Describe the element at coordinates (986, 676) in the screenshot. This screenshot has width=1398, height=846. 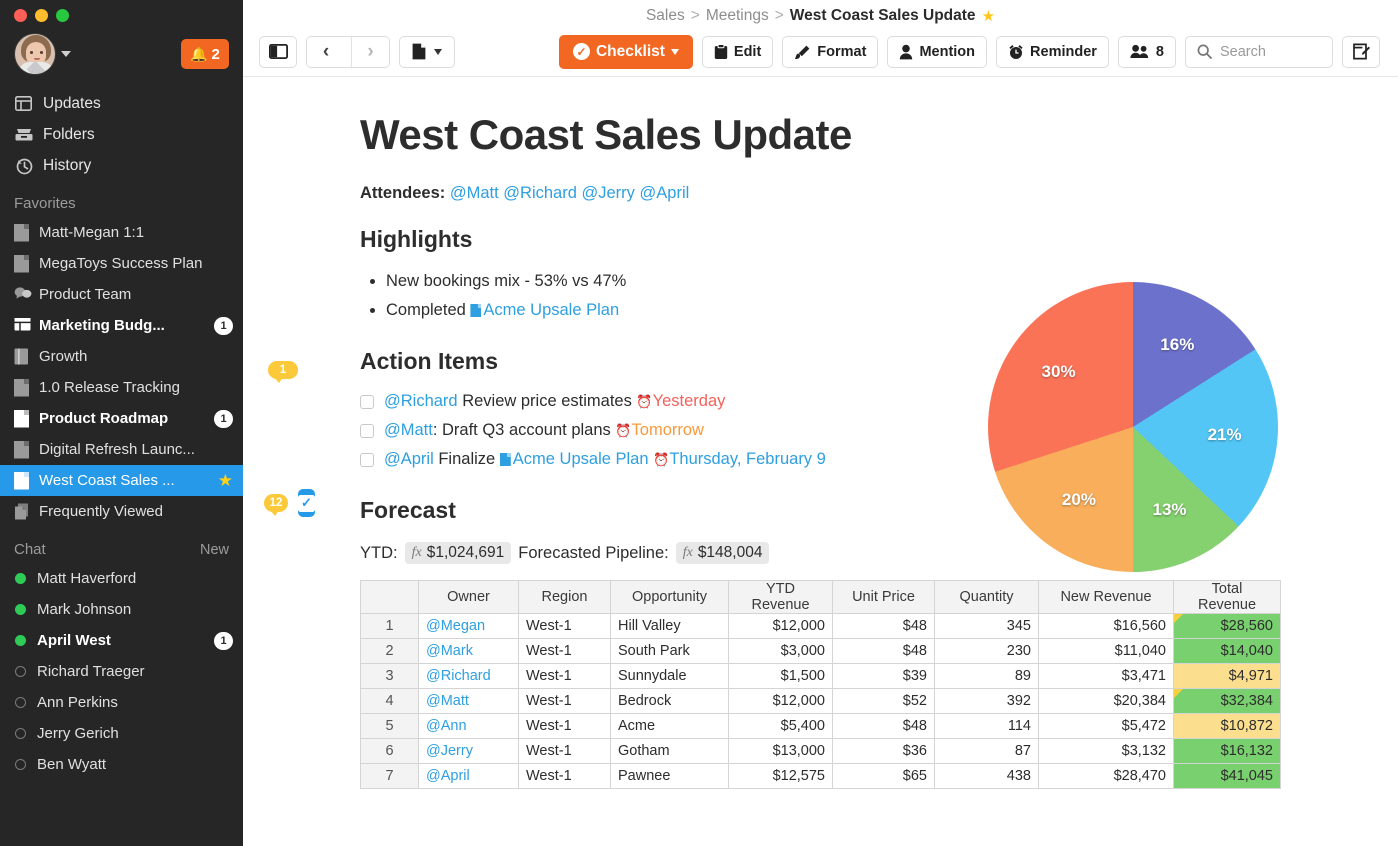
I see `cell-quantity: 89` at that location.